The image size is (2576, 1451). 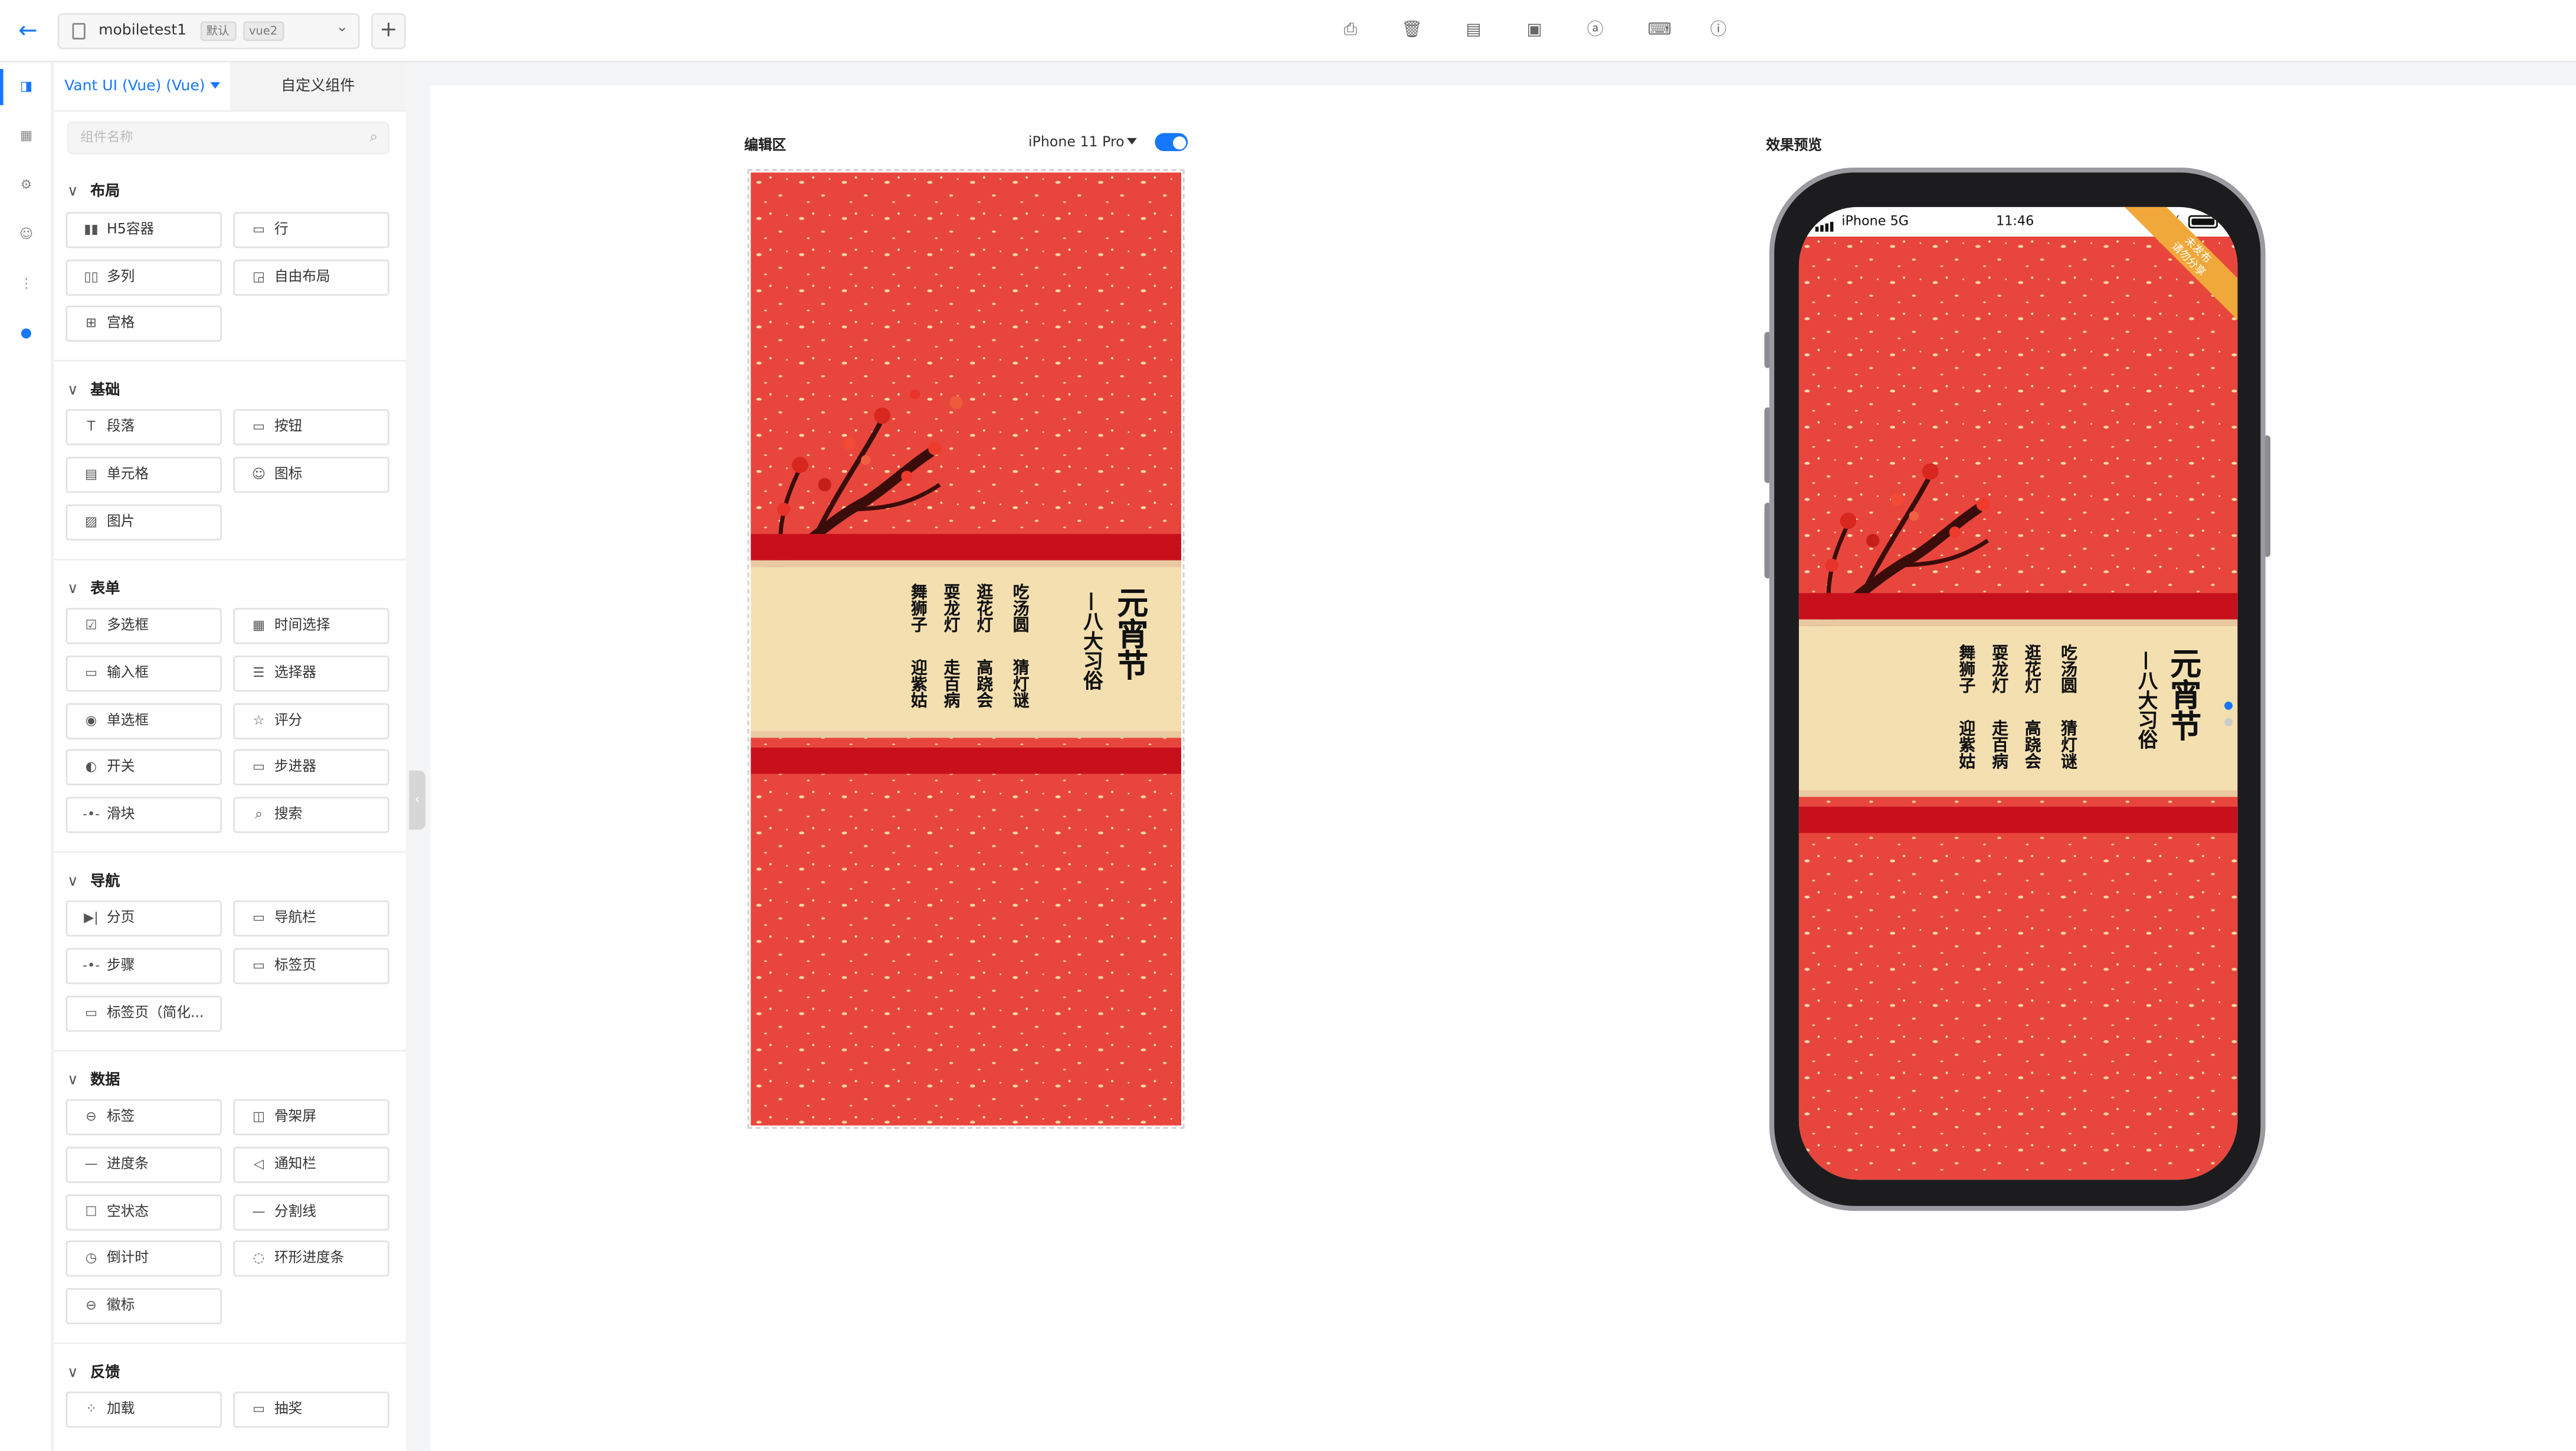 What do you see at coordinates (2228, 722) in the screenshot?
I see `page-indicator-dot` at bounding box center [2228, 722].